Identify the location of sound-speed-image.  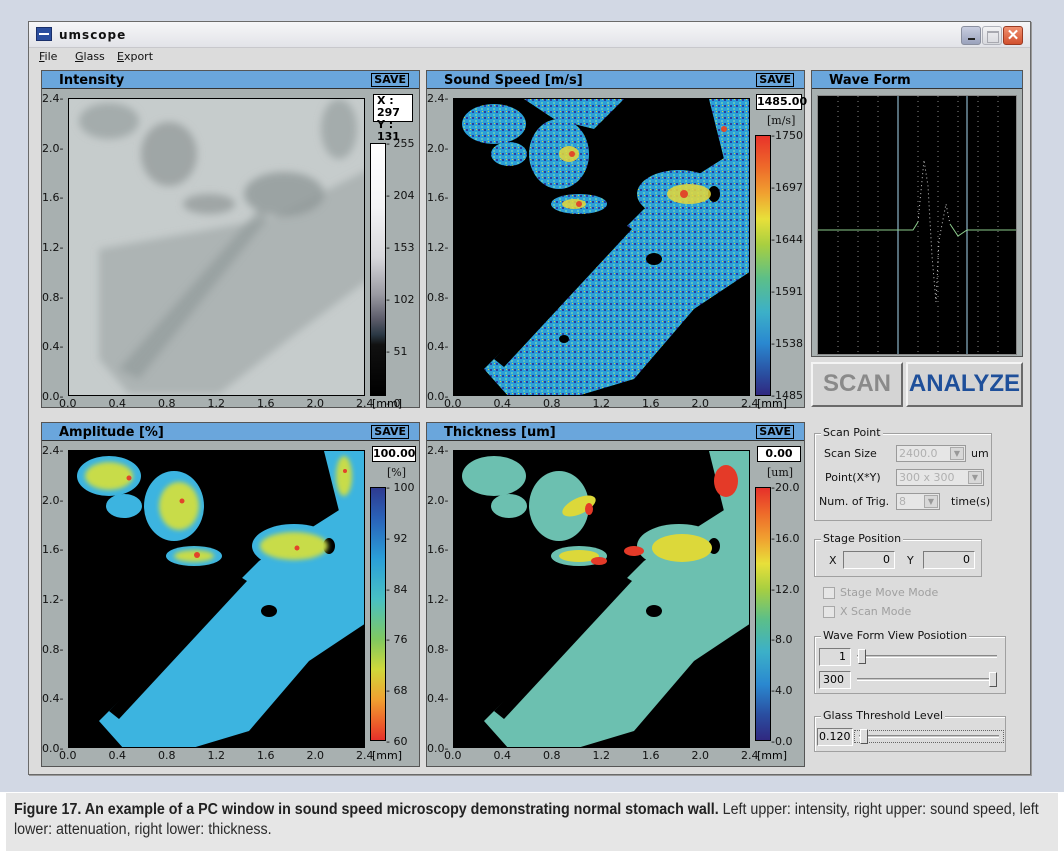
(601, 247).